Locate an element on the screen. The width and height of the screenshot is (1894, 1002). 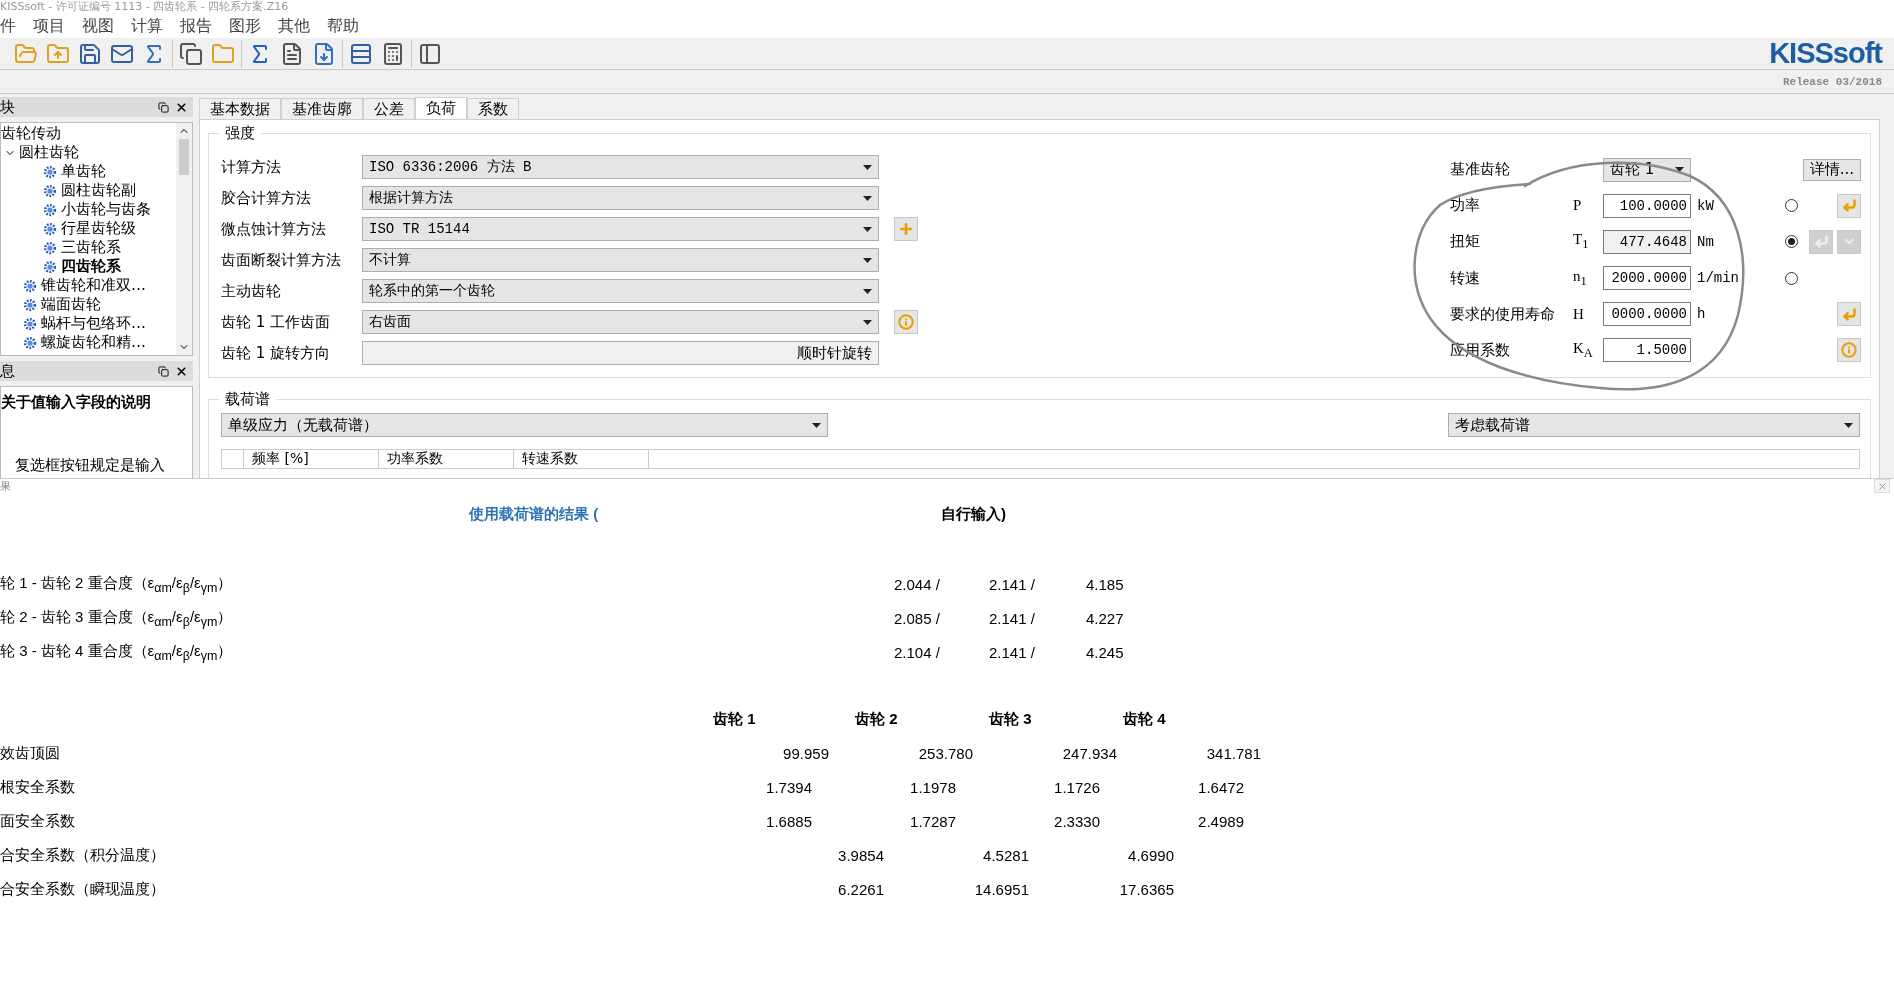
symbol-label: P is located at coordinates (1578, 206).